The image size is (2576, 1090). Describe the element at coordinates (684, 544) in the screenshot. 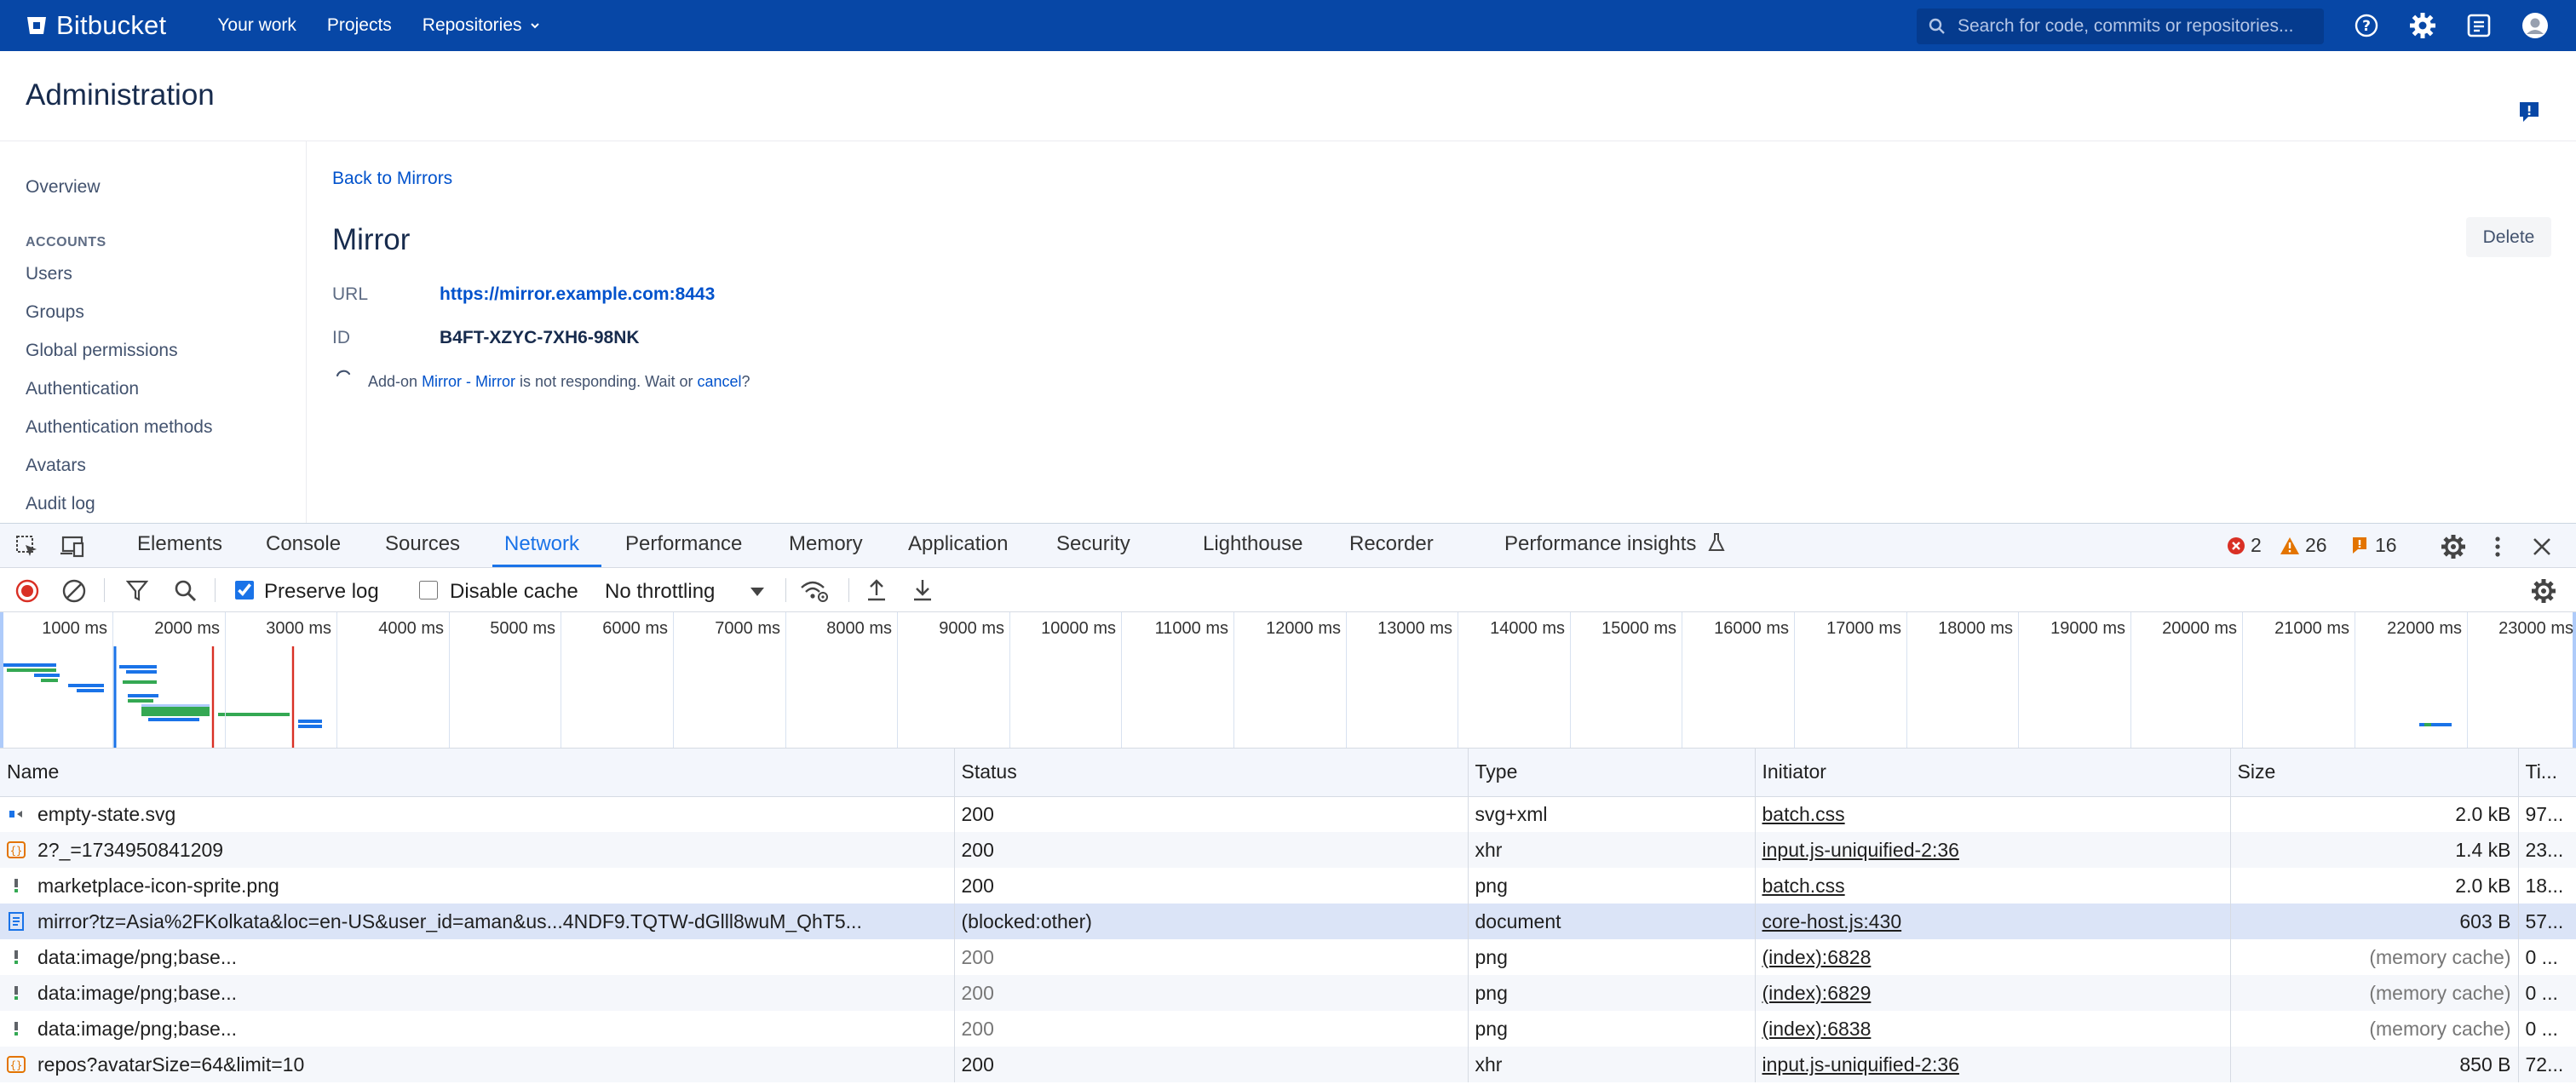

I see `tab-performance: Performance` at that location.